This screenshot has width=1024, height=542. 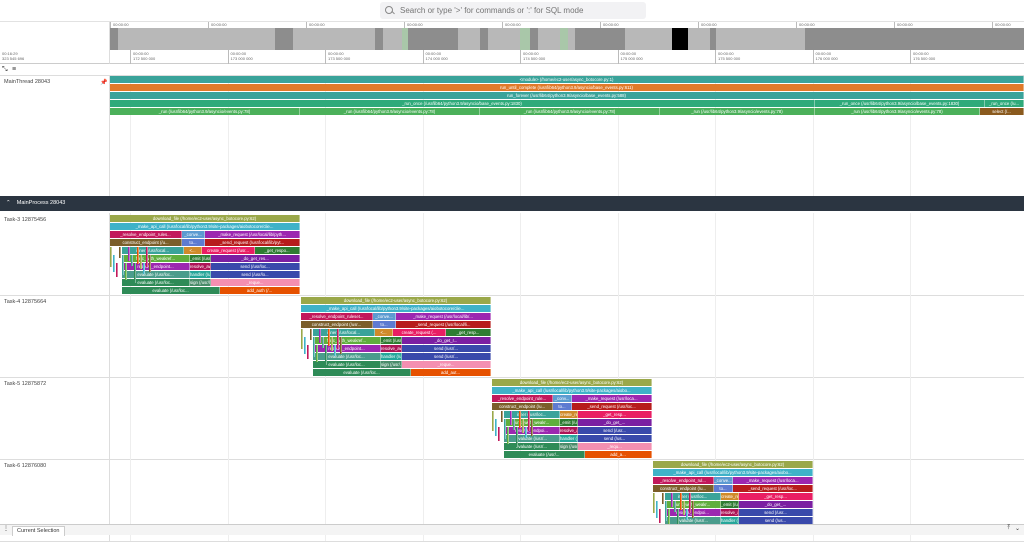 I want to click on process-header: ⌃ MainProcess 28043, so click(x=512, y=203).